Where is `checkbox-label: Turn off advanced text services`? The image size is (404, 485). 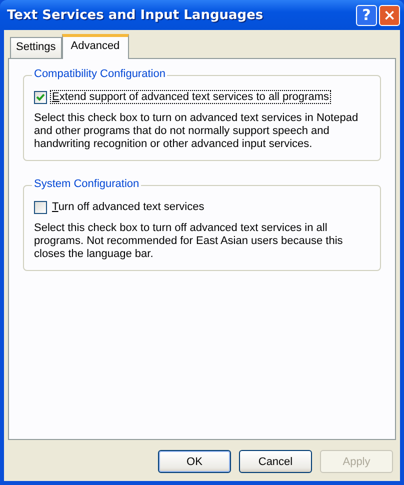 checkbox-label: Turn off advanced text services is located at coordinates (128, 207).